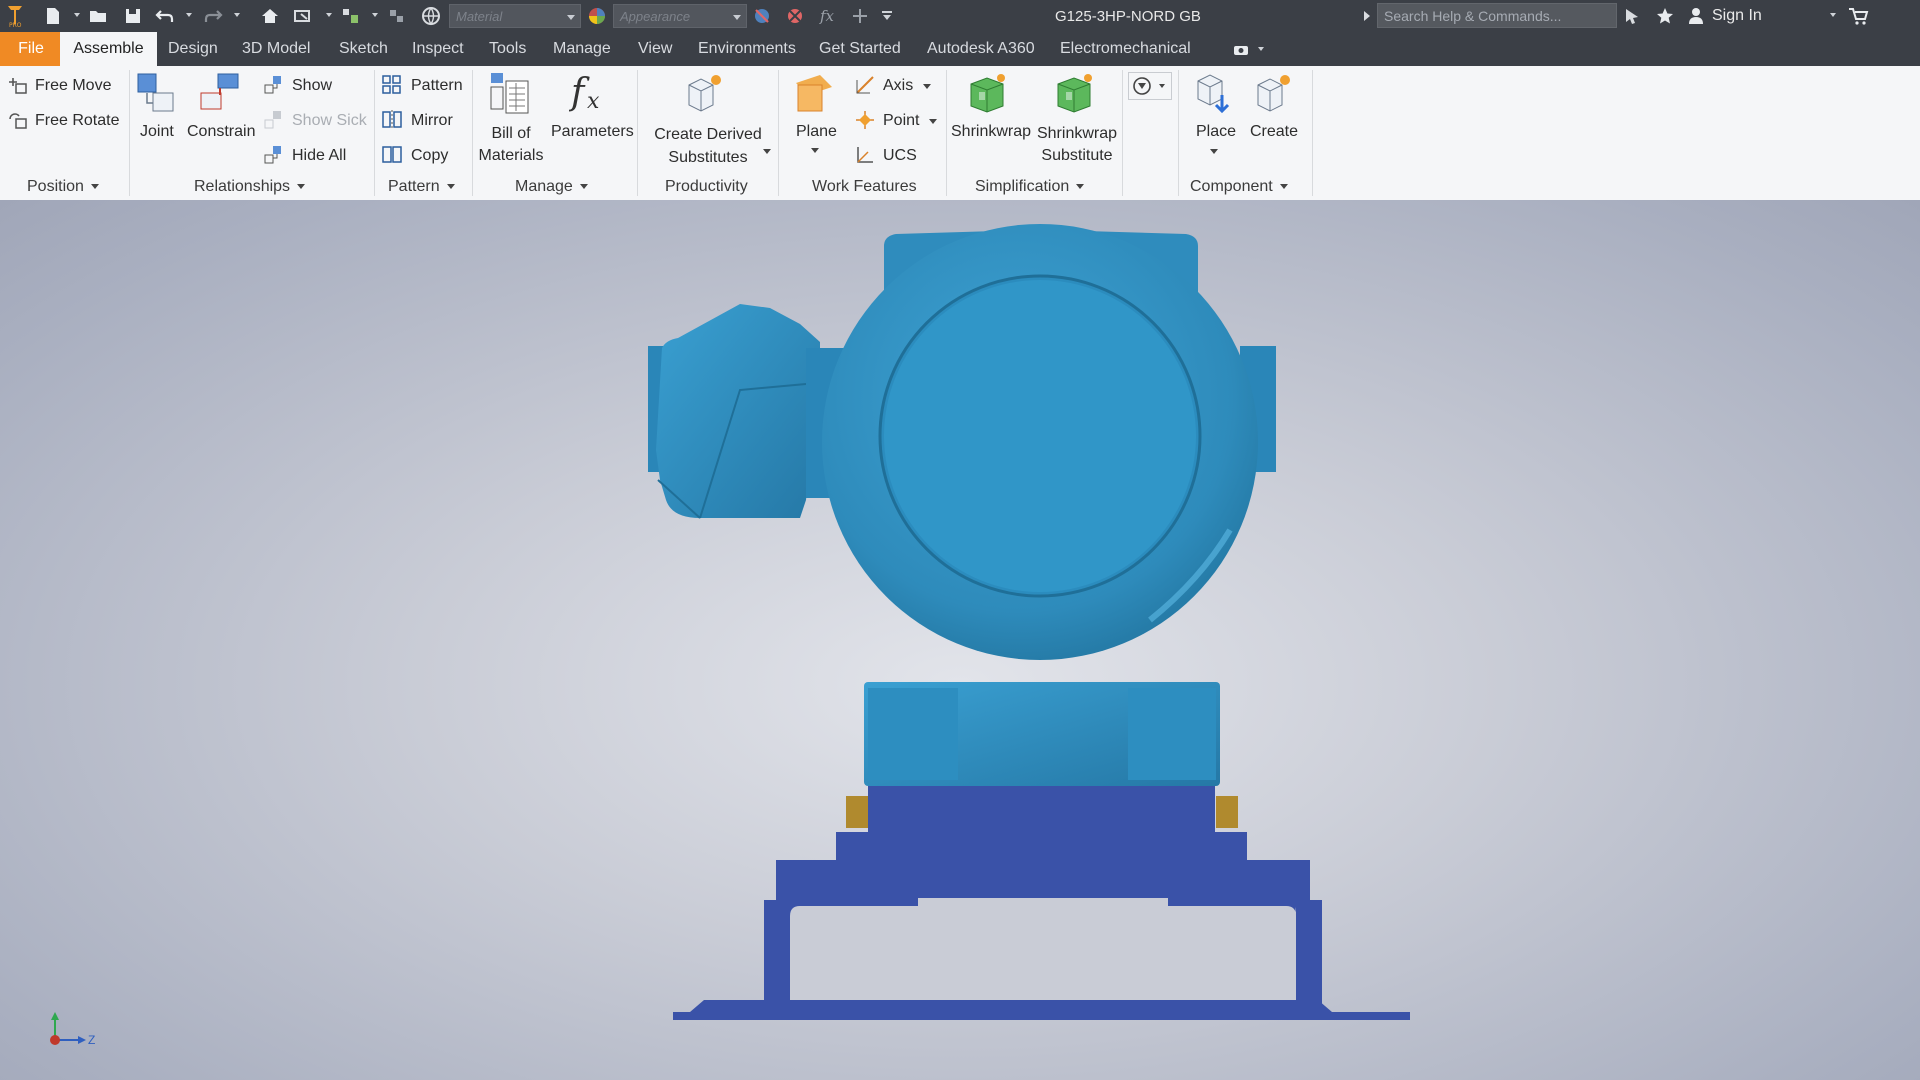  Describe the element at coordinates (865, 122) in the screenshot. I see `point-icon` at that location.